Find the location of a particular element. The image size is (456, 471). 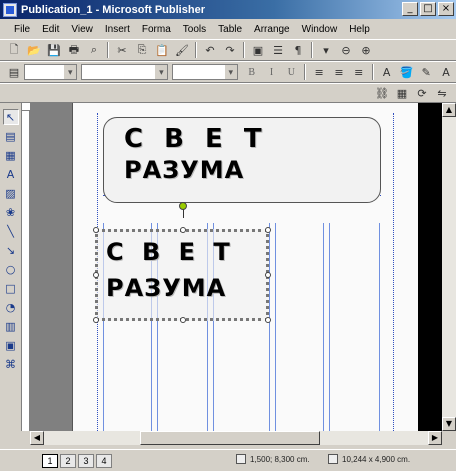

column-guide is located at coordinates (379, 327).